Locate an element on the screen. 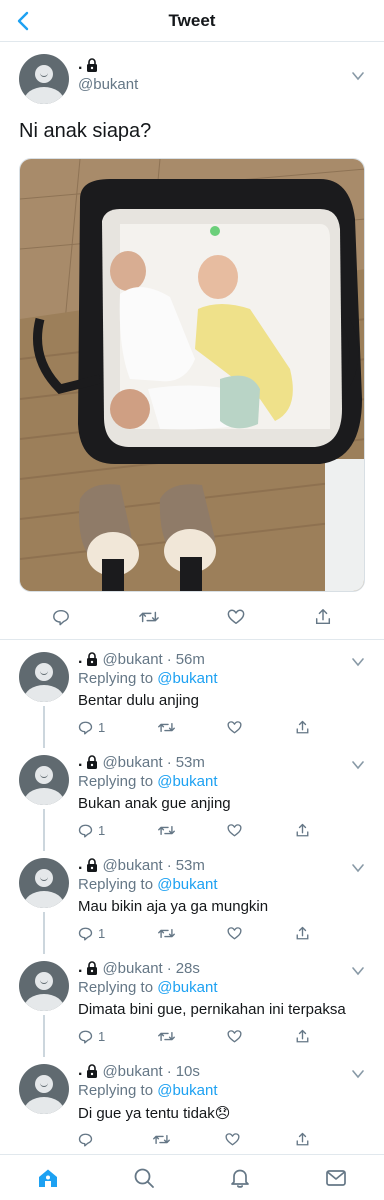  tab-home is located at coordinates (48, 1178).